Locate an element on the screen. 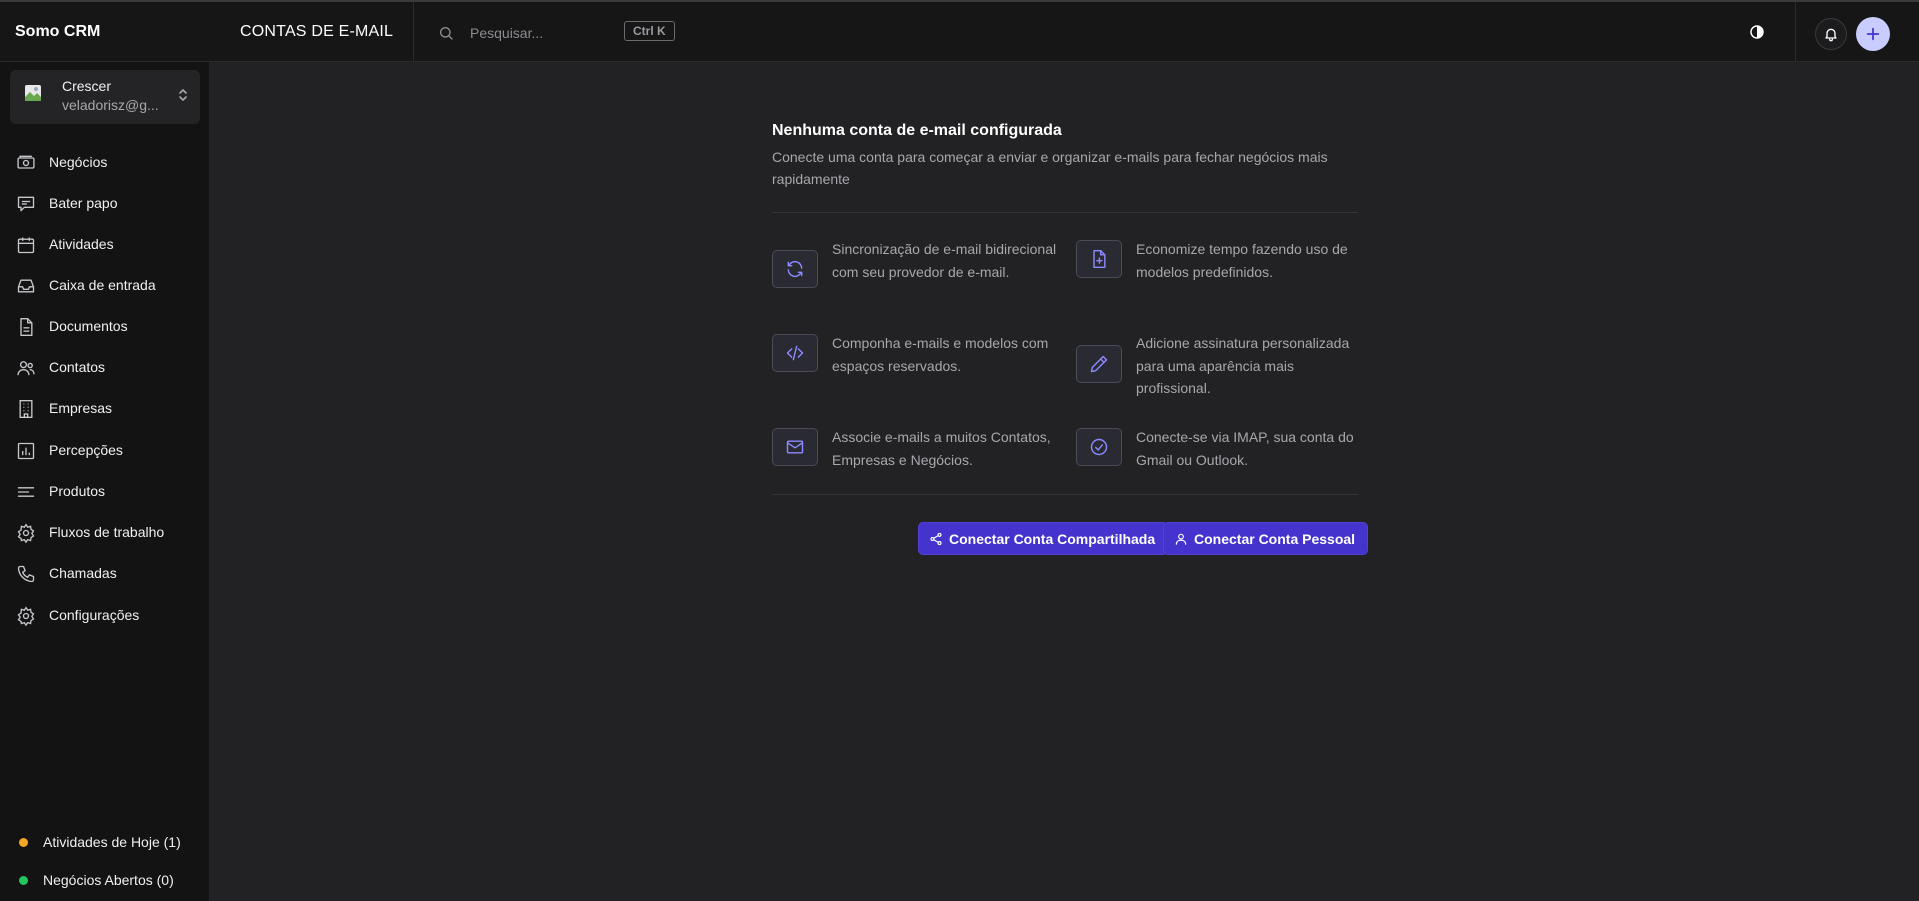 The height and width of the screenshot is (901, 1919). sidebar-item-label: Percepções is located at coordinates (86, 450).